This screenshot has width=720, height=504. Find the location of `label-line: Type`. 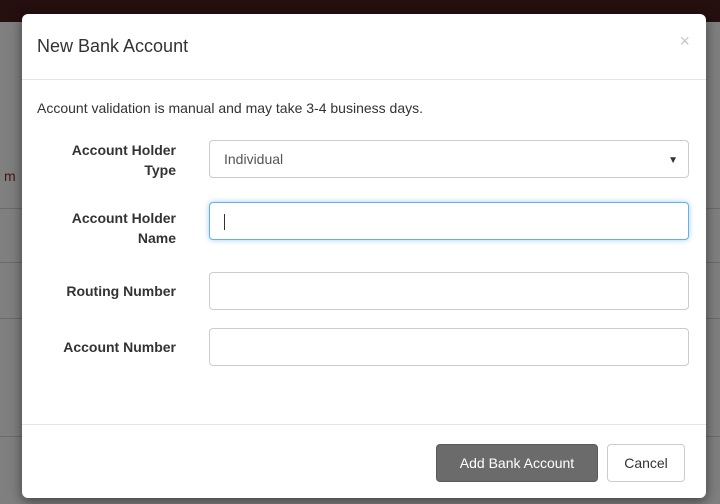

label-line: Type is located at coordinates (160, 170).